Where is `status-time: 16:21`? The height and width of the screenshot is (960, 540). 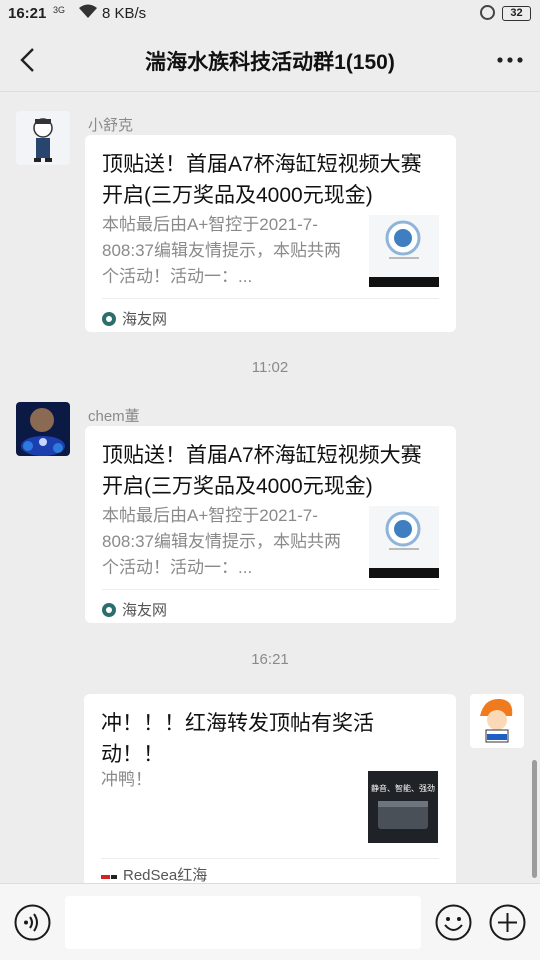 status-time: 16:21 is located at coordinates (27, 13).